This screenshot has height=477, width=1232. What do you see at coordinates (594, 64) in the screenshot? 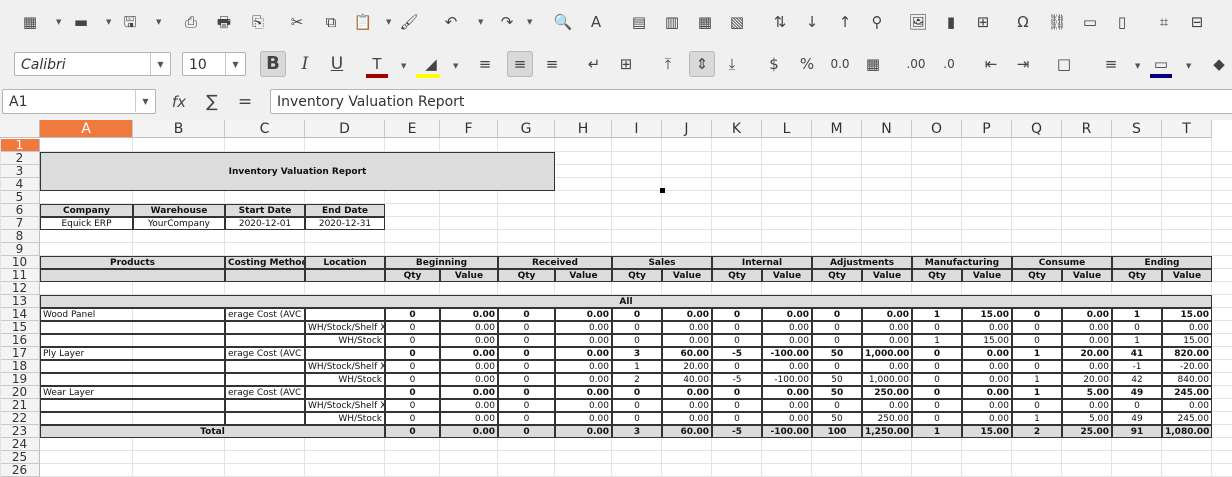
I see `wrap-text-icon: ↵` at bounding box center [594, 64].